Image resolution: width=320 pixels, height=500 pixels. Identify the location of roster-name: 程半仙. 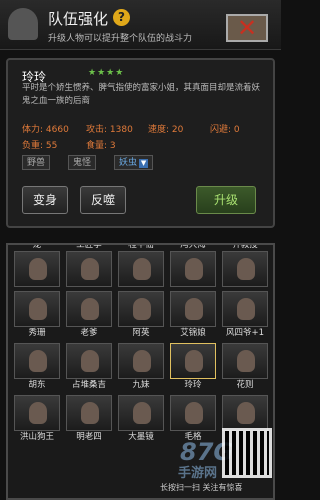
(141, 246).